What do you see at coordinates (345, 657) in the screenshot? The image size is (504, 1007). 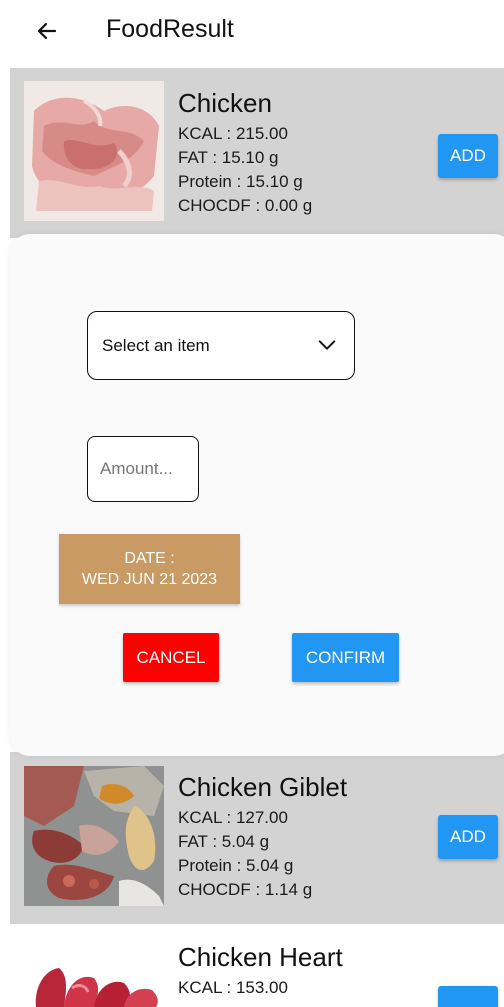 I see `confirm-button: CONFIRM` at bounding box center [345, 657].